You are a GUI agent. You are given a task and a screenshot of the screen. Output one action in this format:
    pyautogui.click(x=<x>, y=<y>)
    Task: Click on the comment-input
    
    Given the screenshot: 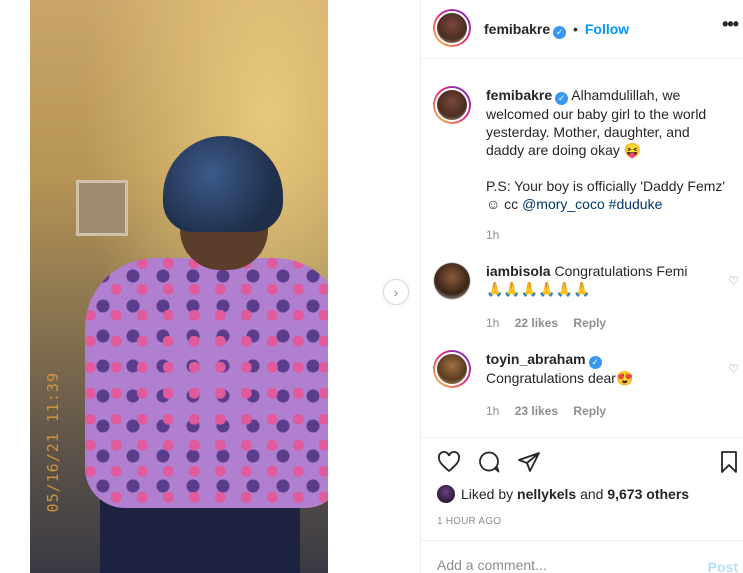 What is the action you would take?
    pyautogui.click(x=562, y=565)
    